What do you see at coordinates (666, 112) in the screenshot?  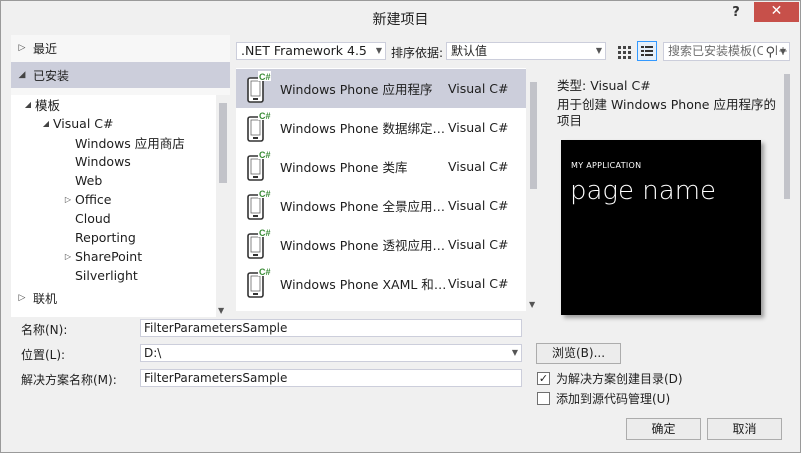 I see `template-description: 用于创建 Windows Phone 应用程序的项目` at bounding box center [666, 112].